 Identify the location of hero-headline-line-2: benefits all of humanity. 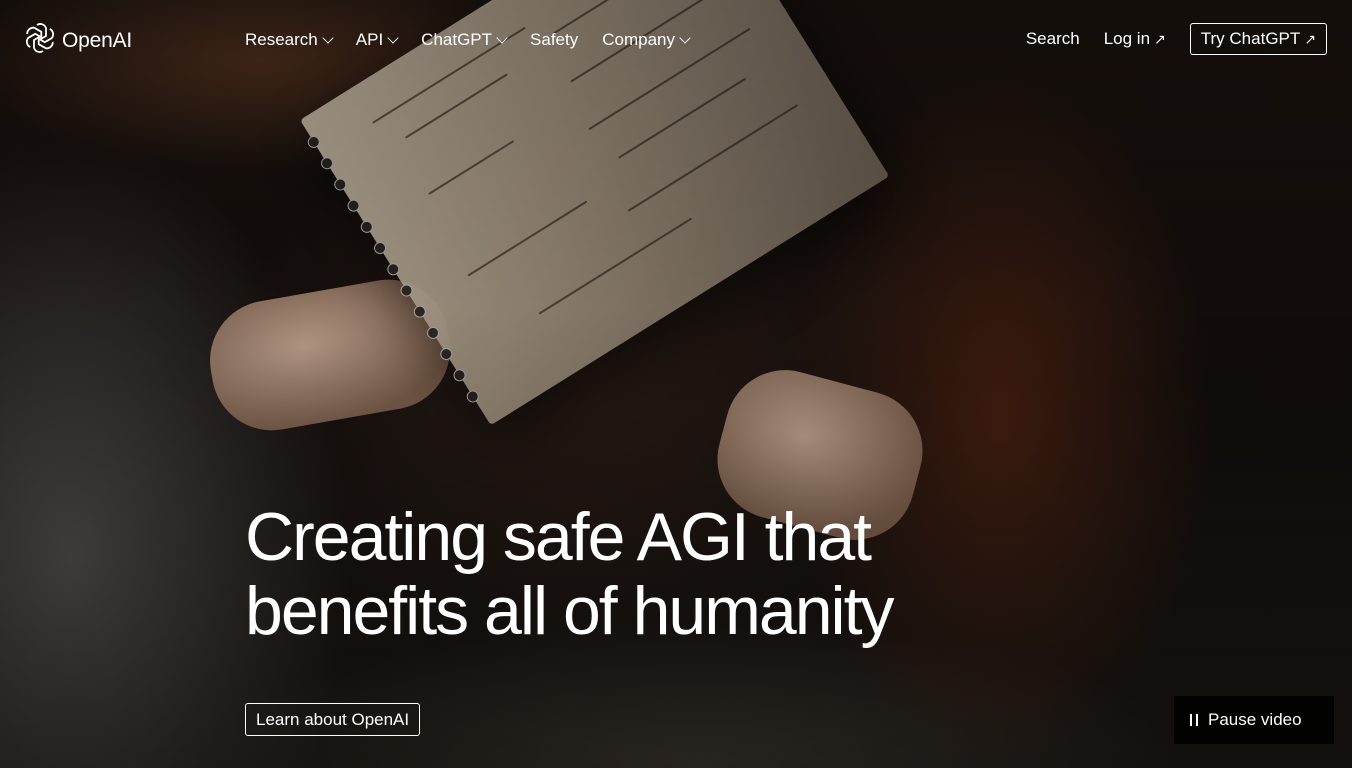
(570, 611).